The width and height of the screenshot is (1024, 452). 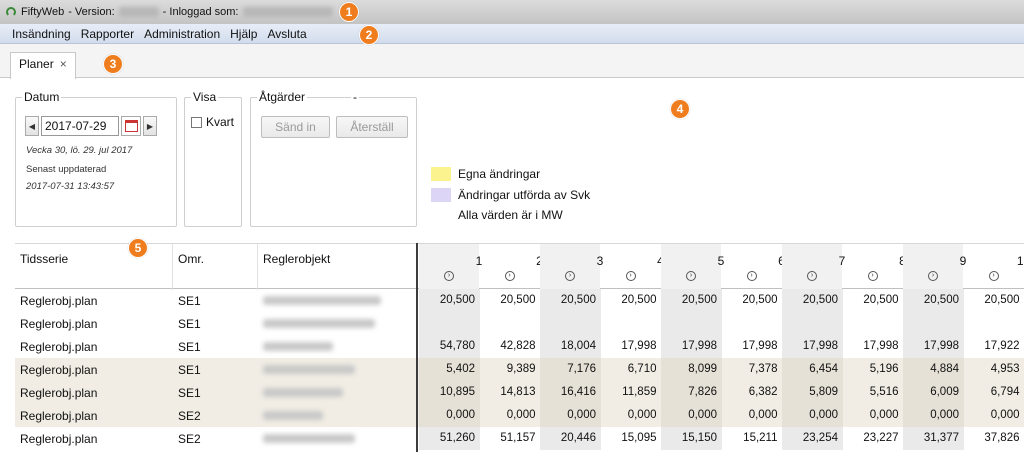 I want to click on cell-value: 51,157, so click(x=507, y=438).